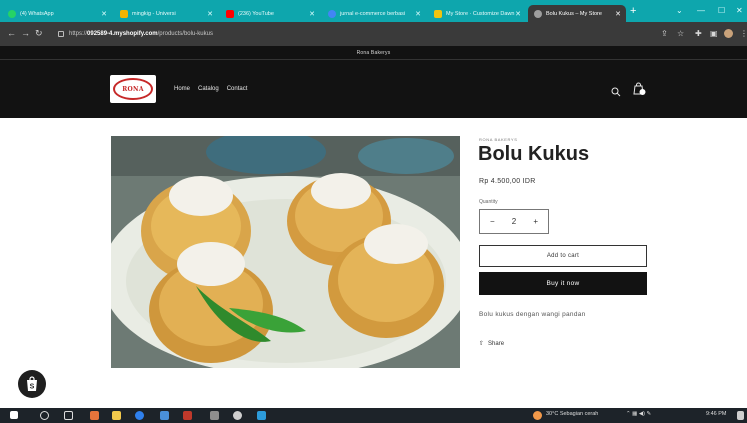  I want to click on add-to-cart-button: Add to cart, so click(563, 256).